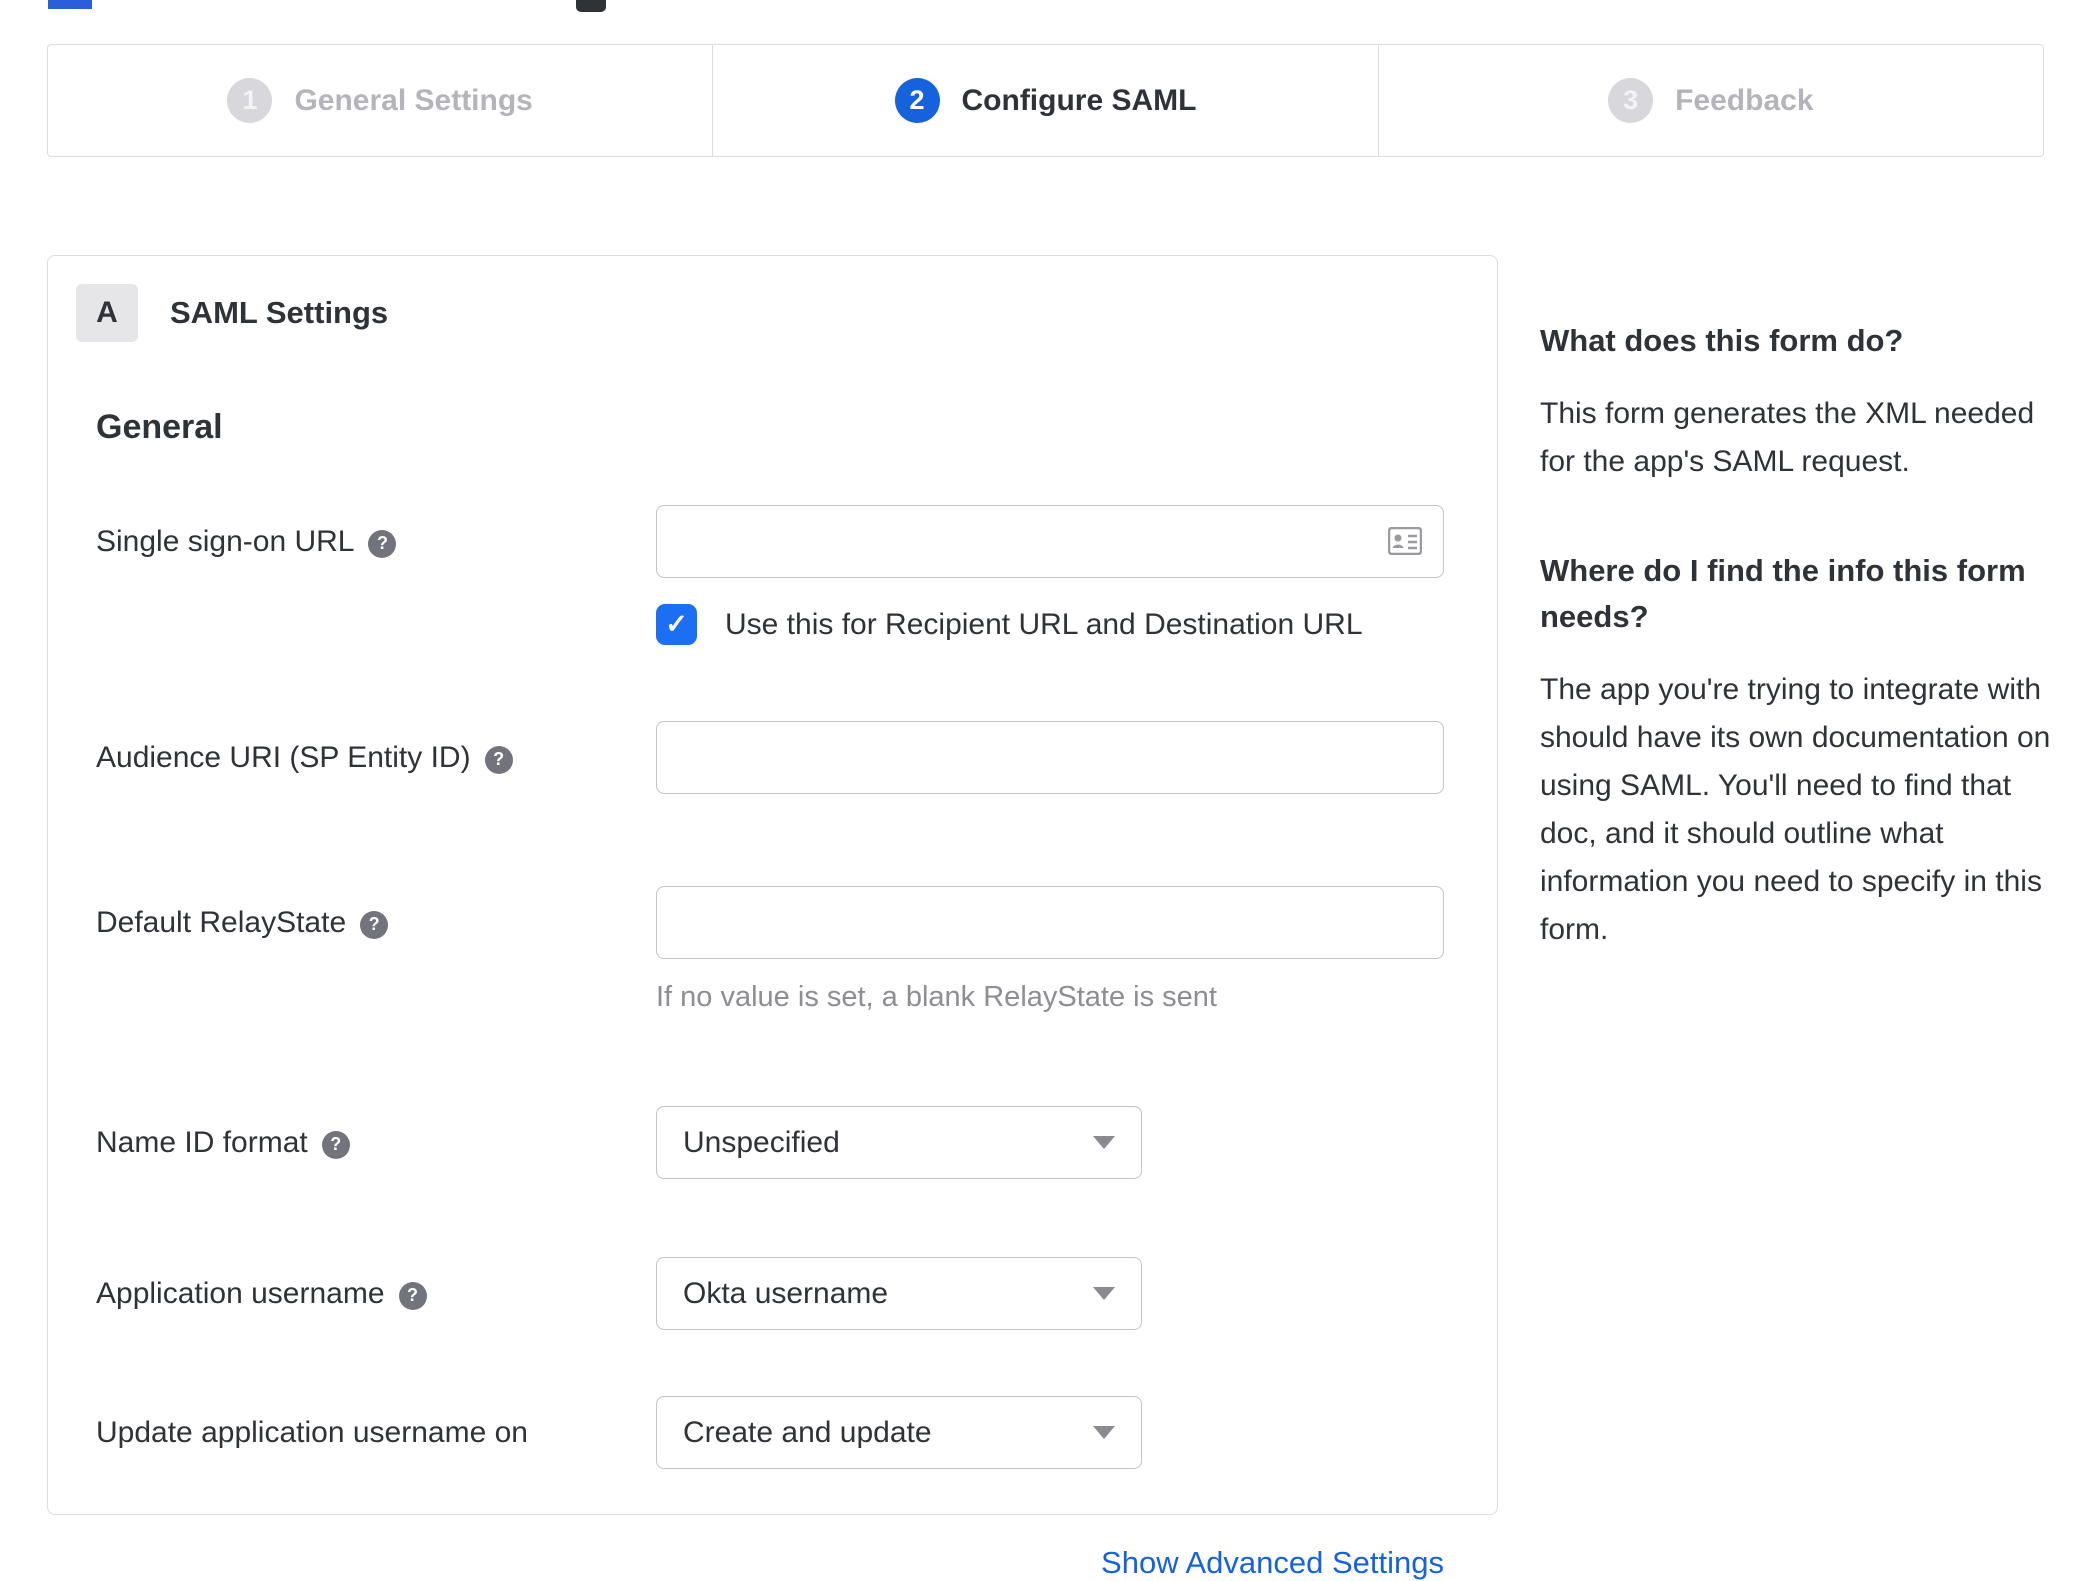 The height and width of the screenshot is (1581, 2092). Describe the element at coordinates (591, 6) in the screenshot. I see `cutoff-icon-fragment` at that location.